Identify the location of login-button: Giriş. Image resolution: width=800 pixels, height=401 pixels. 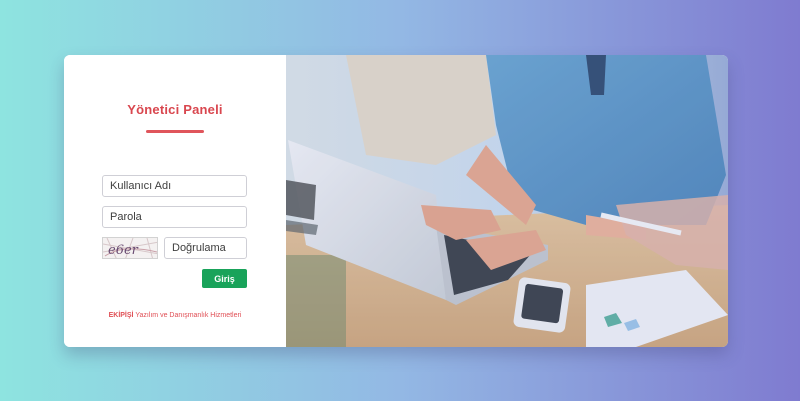
(224, 278).